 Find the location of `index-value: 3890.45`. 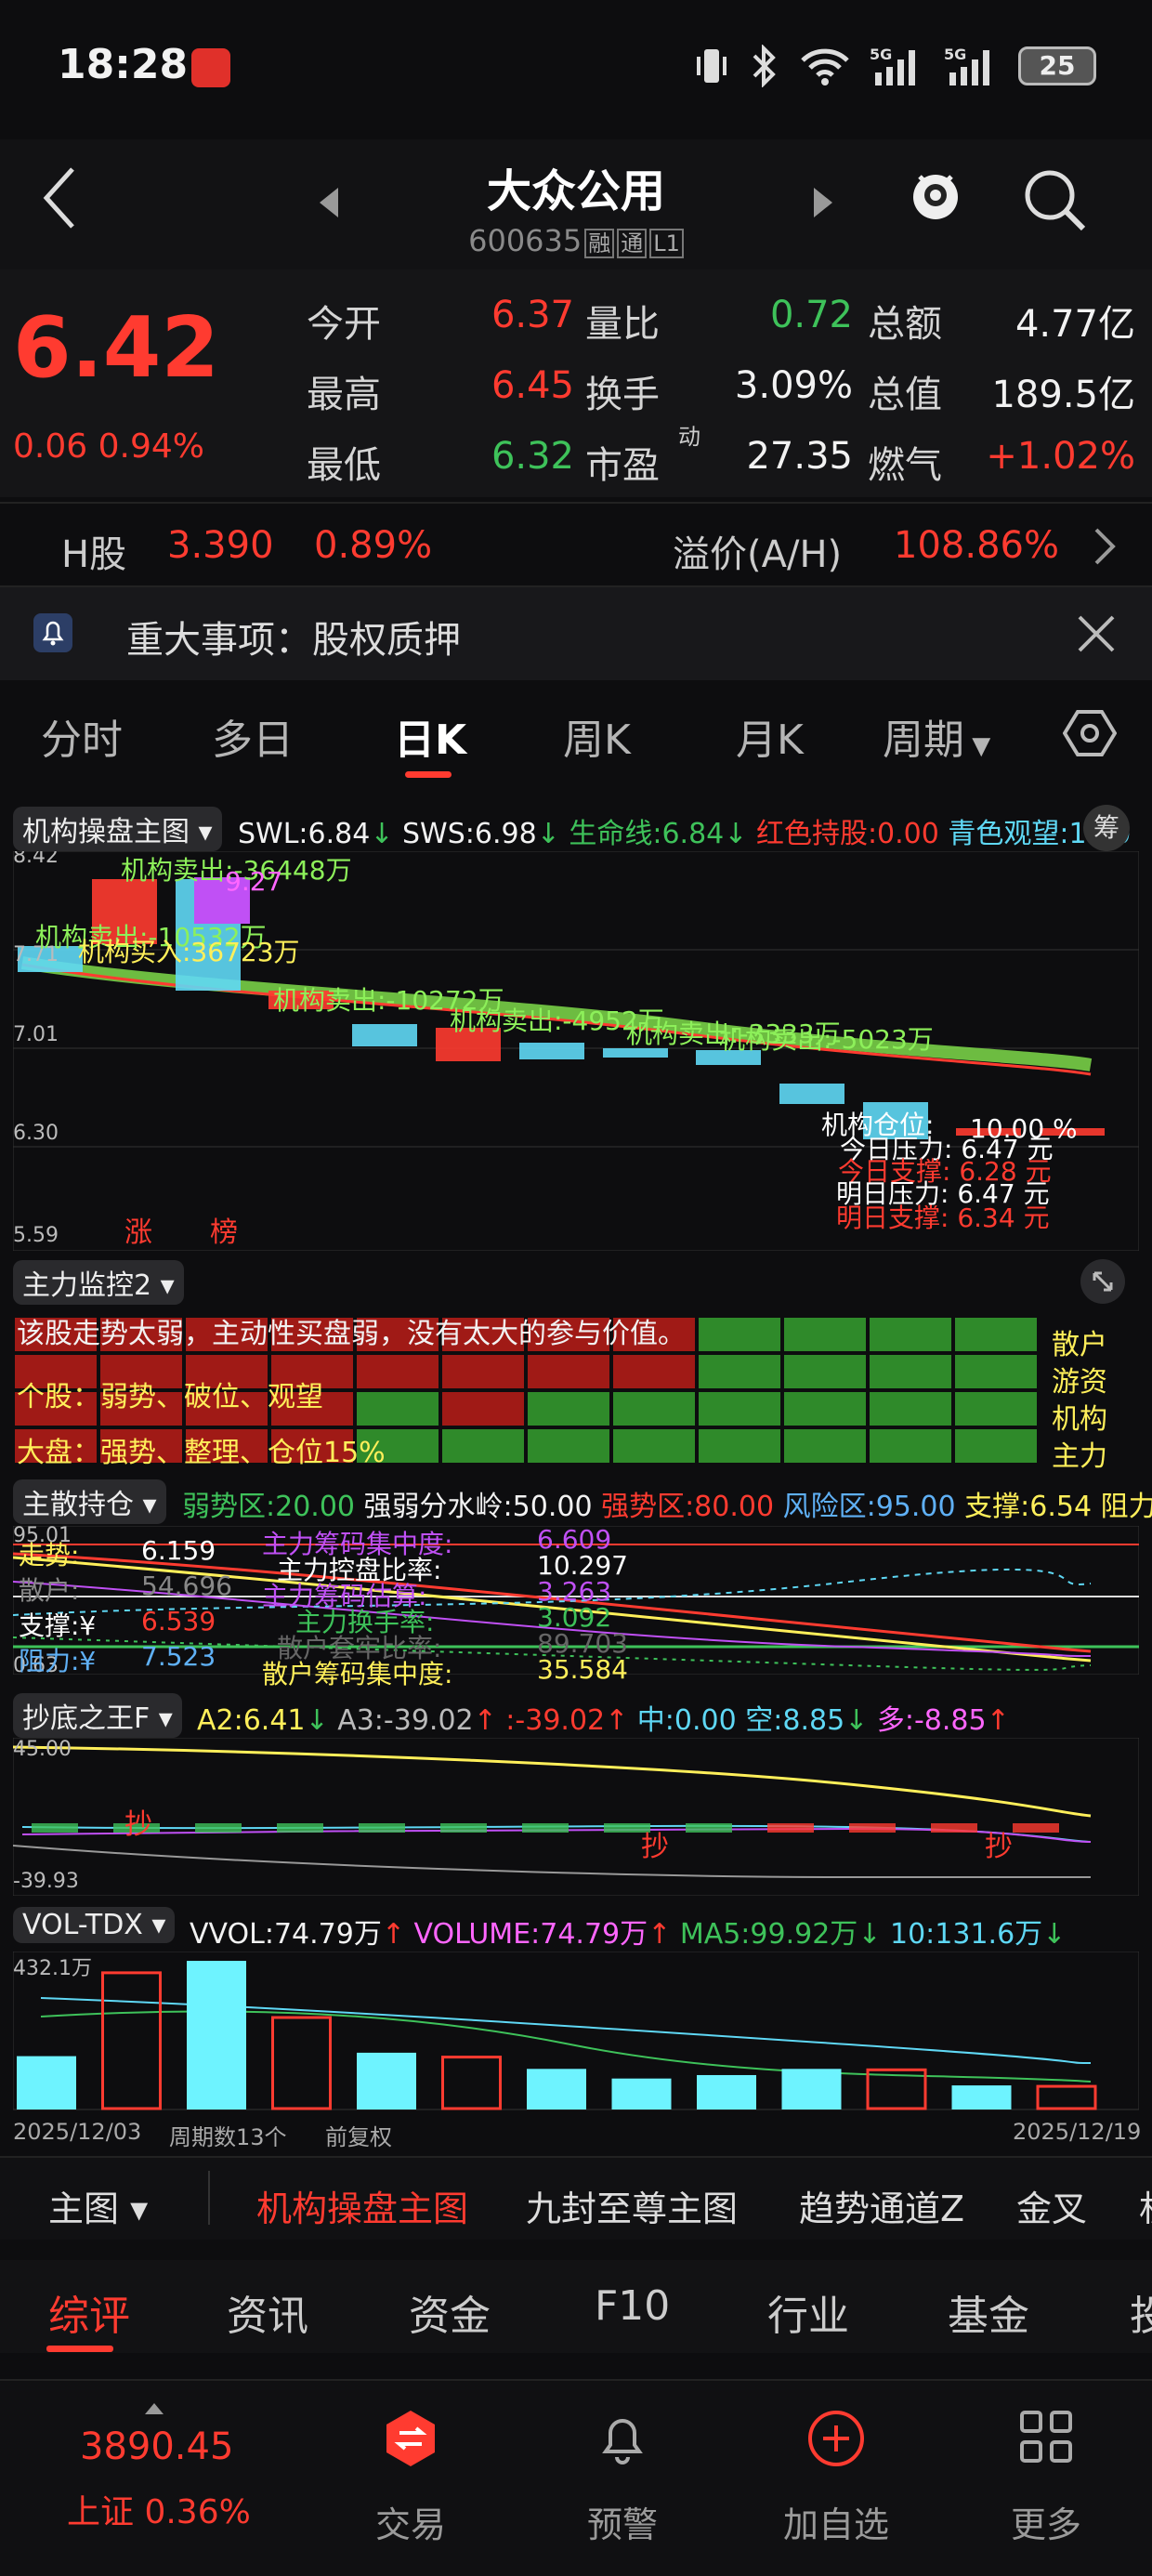

index-value: 3890.45 is located at coordinates (156, 2446).